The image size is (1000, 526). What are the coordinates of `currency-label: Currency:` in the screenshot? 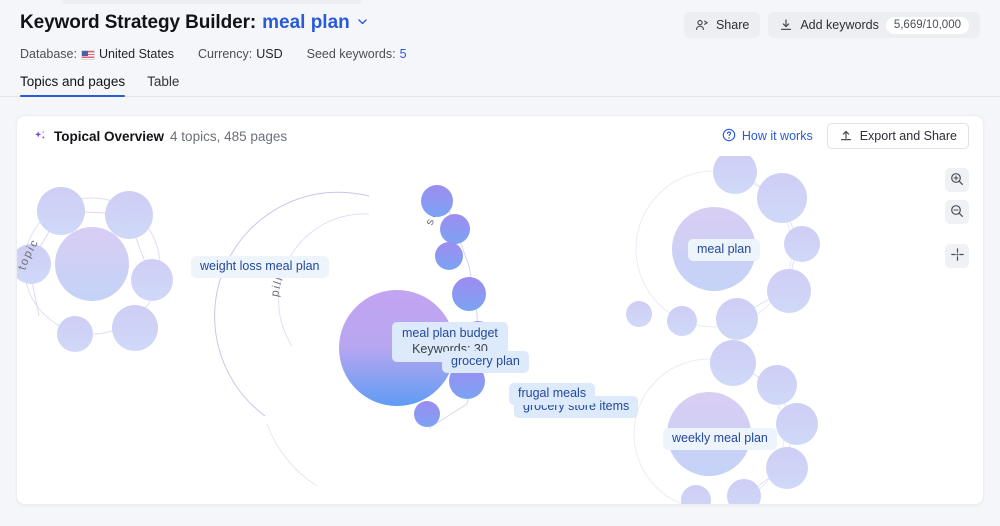 It's located at (225, 54).